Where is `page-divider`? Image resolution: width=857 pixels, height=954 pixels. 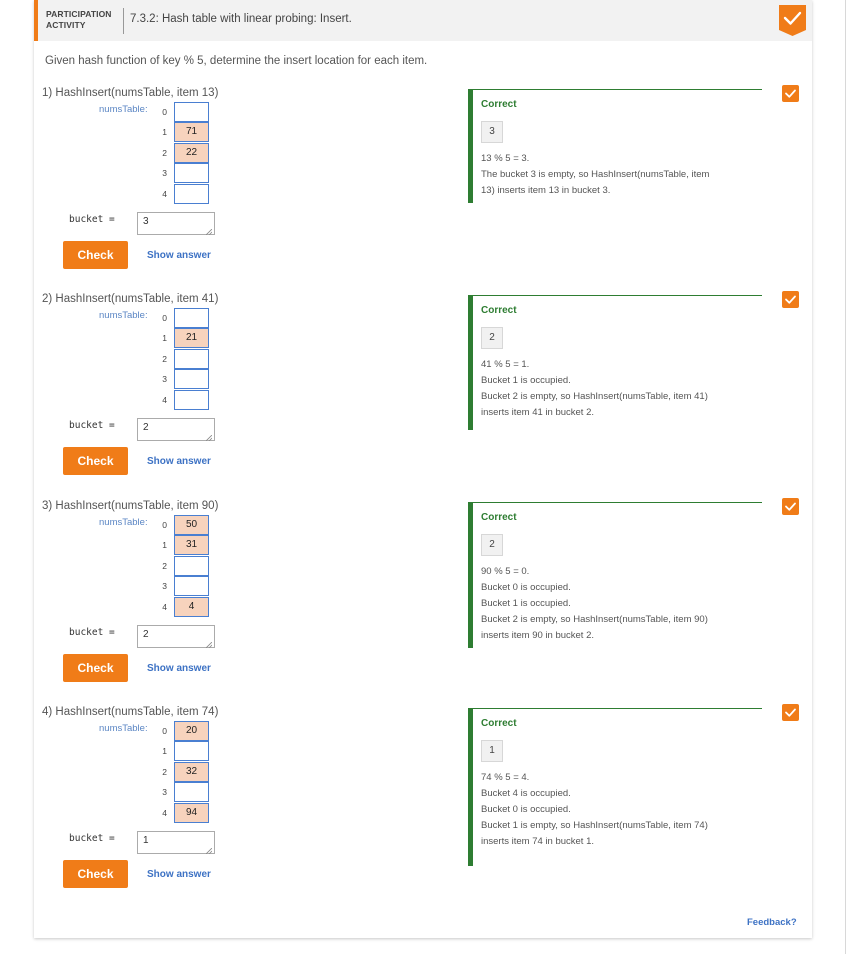
page-divider is located at coordinates (845, 477).